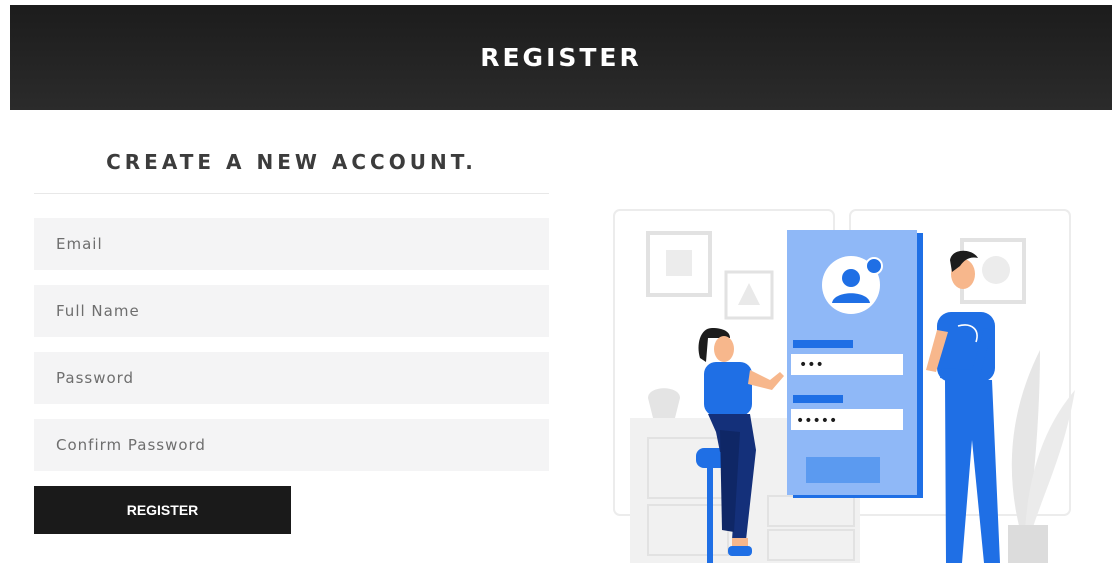  I want to click on register-button: REGISTER, so click(162, 510).